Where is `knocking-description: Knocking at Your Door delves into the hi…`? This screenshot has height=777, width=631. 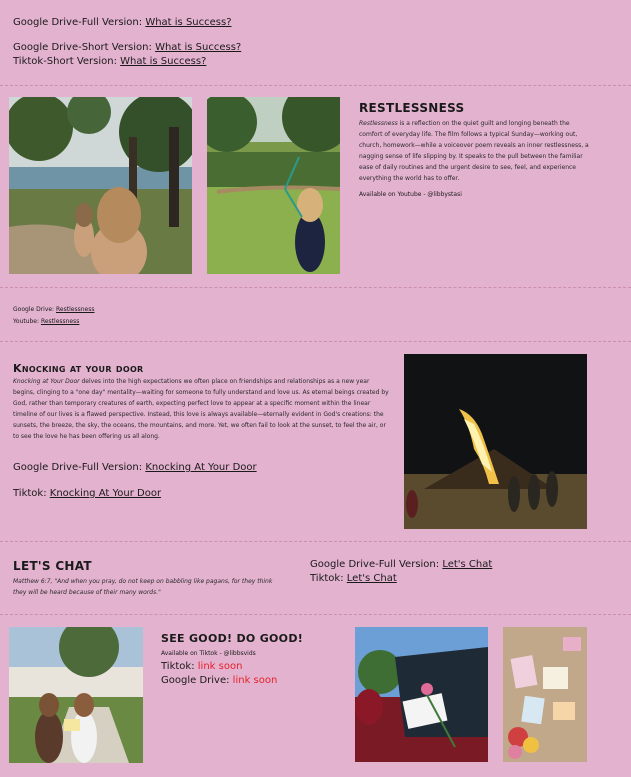 knocking-description: Knocking at Your Door delves into the hi… is located at coordinates (201, 409).